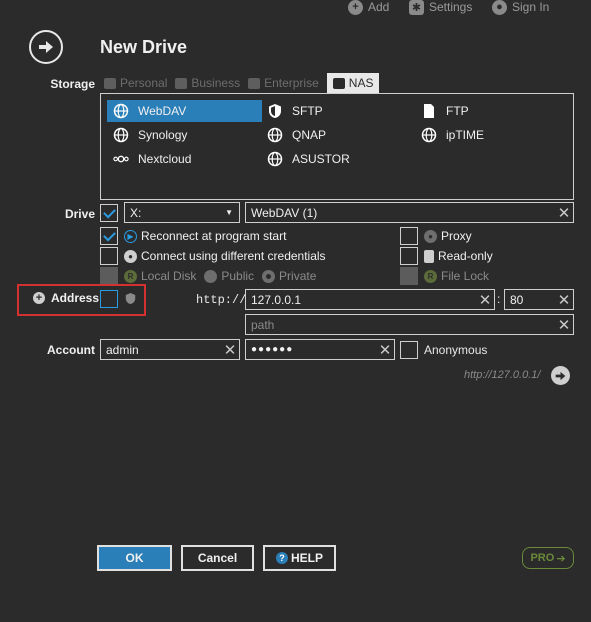  I want to click on account-label: Account, so click(71, 350).